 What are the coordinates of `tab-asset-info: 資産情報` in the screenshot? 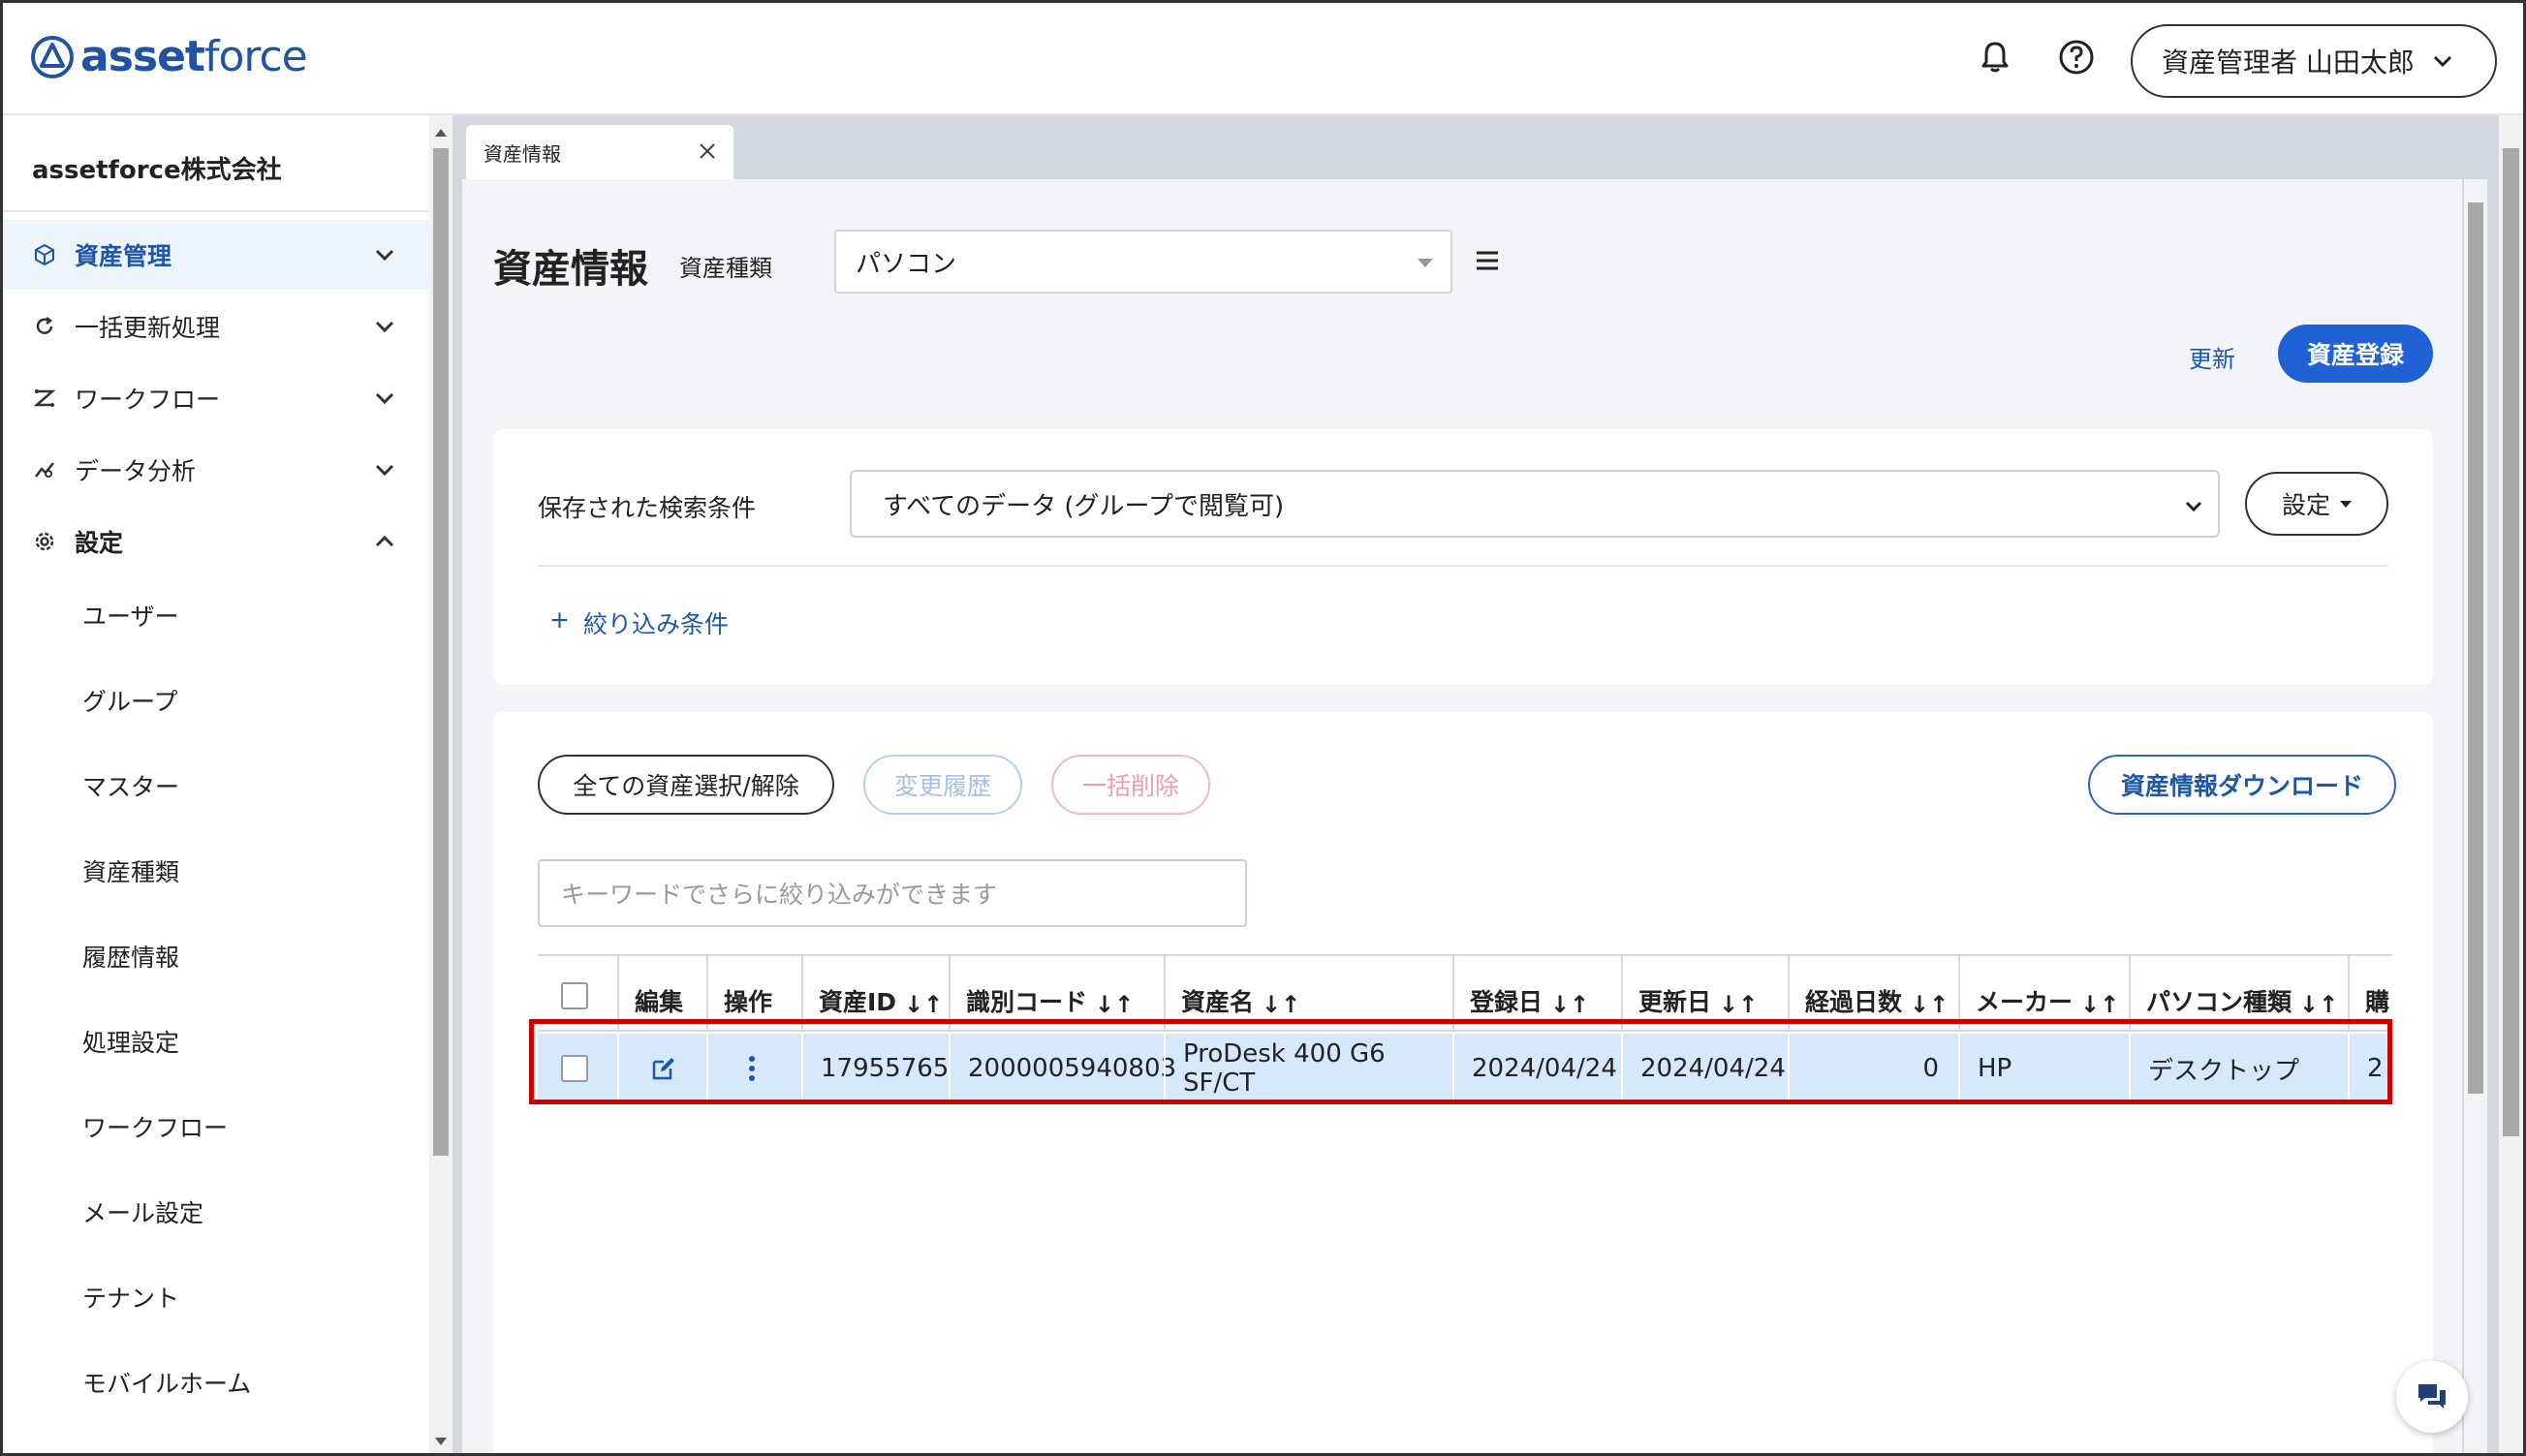 It's located at (599, 152).